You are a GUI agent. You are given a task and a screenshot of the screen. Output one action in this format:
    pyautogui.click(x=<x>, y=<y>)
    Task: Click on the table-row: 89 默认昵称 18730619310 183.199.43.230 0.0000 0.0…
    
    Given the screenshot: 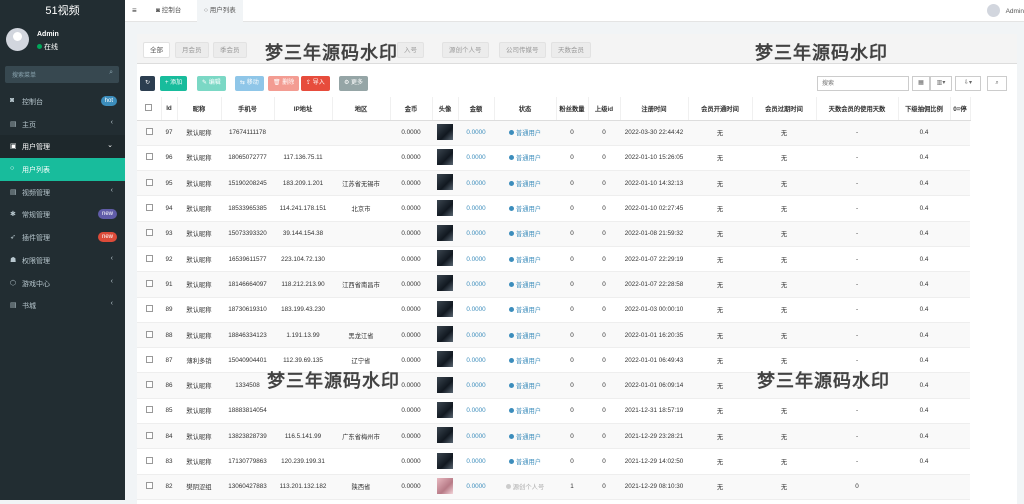 What is the action you would take?
    pyautogui.click(x=553, y=310)
    